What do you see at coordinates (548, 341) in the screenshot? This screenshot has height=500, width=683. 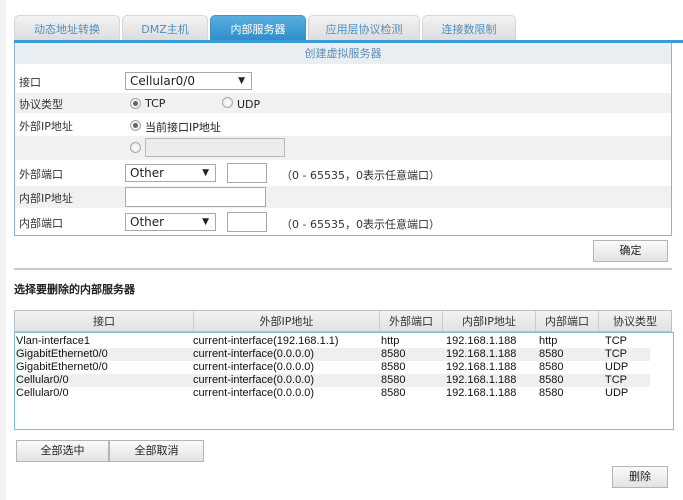 I see `cell-internal-port: http` at bounding box center [548, 341].